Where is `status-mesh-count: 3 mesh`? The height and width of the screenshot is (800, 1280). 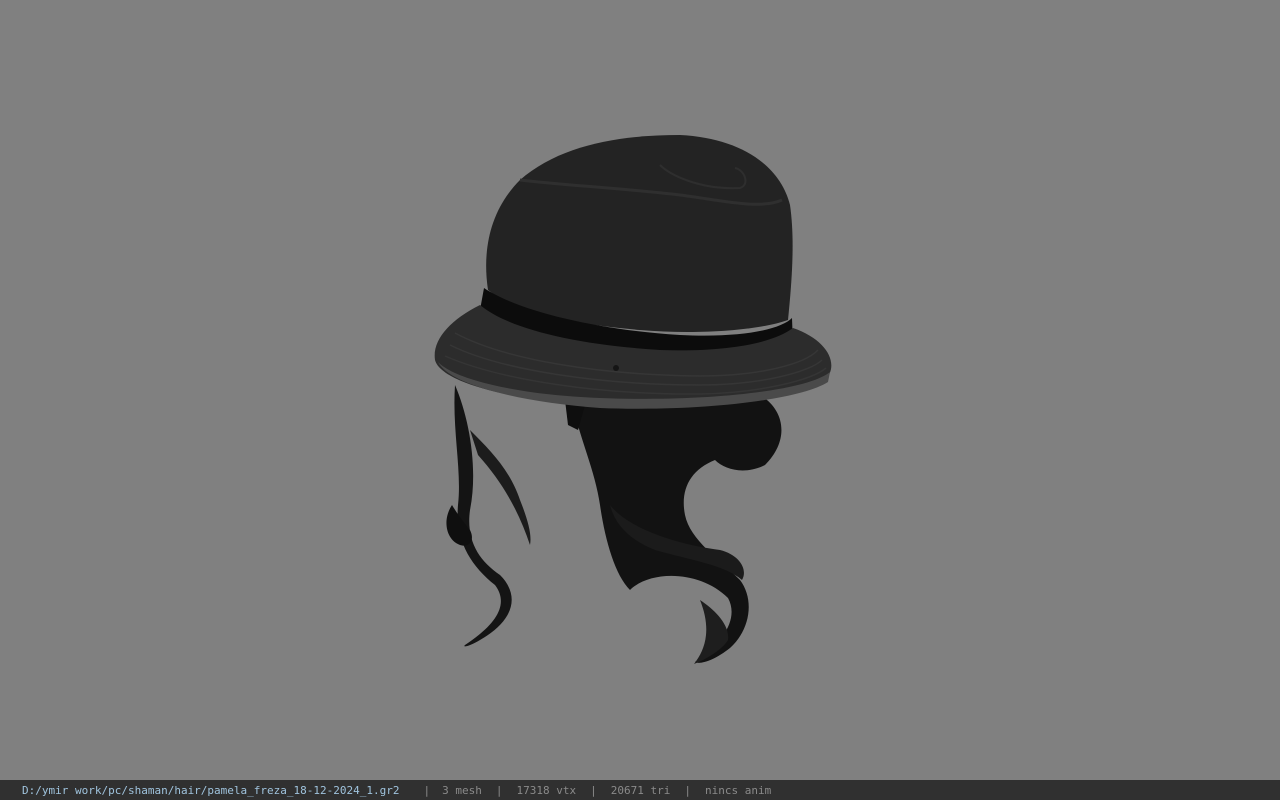 status-mesh-count: 3 mesh is located at coordinates (462, 790).